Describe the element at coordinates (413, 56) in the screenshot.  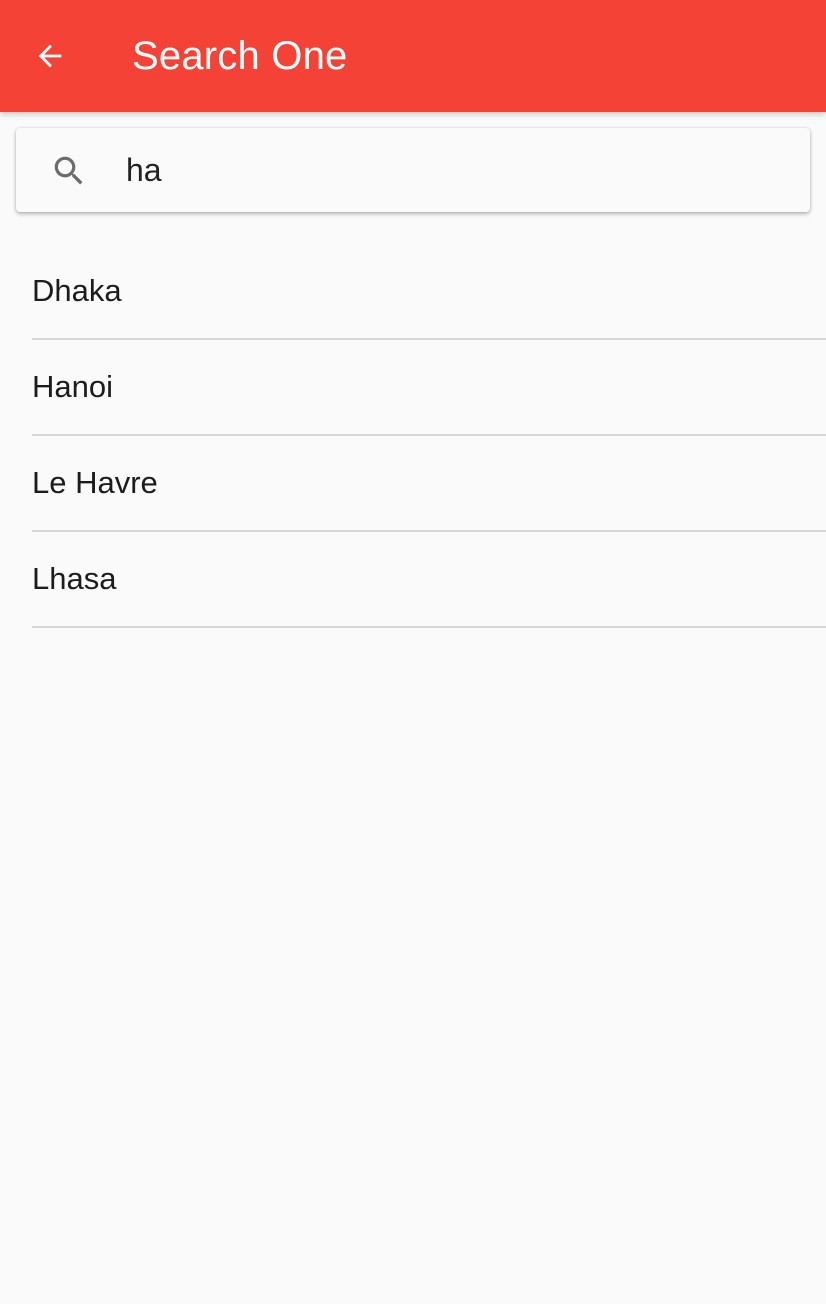
I see `app-bar: Search One` at that location.